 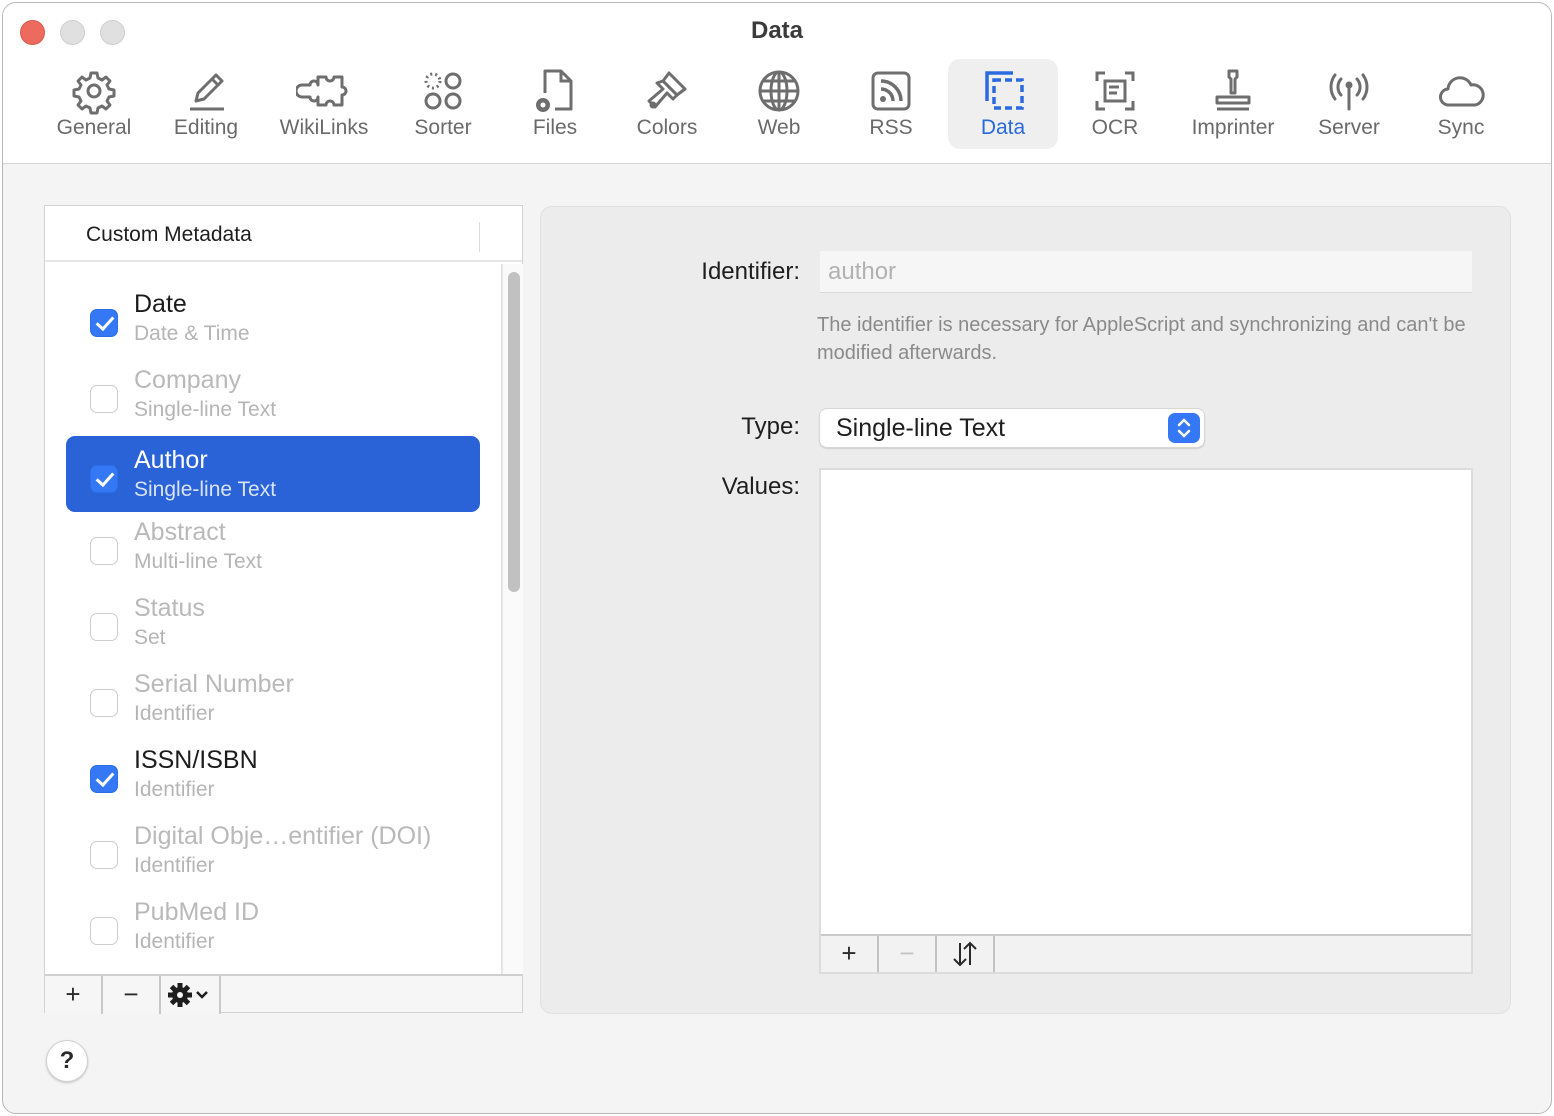 I want to click on values-label: Values:, so click(x=760, y=486).